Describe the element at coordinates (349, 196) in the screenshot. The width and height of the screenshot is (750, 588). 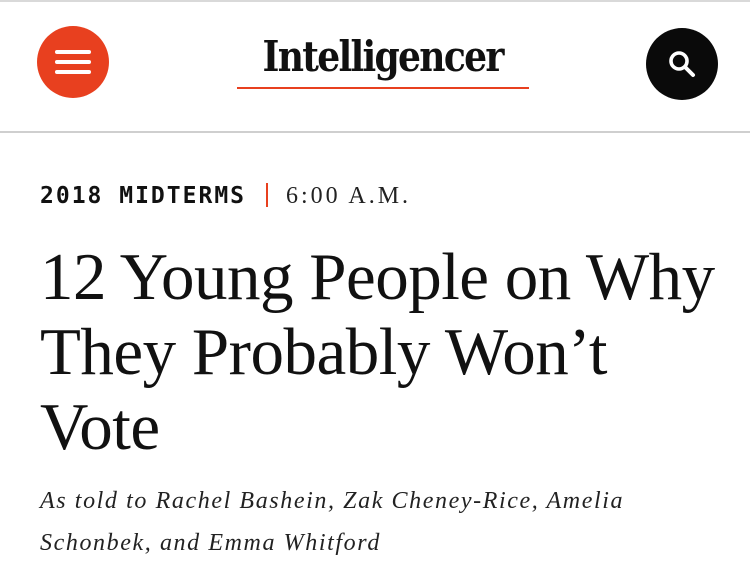
I see `publish-time: 6:00 A.M.` at that location.